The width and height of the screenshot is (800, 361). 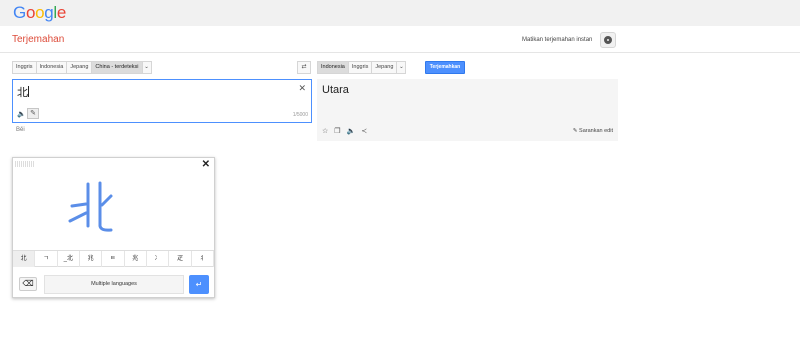 I want to click on handwriting-toggle-button: ✎, so click(x=33, y=113).